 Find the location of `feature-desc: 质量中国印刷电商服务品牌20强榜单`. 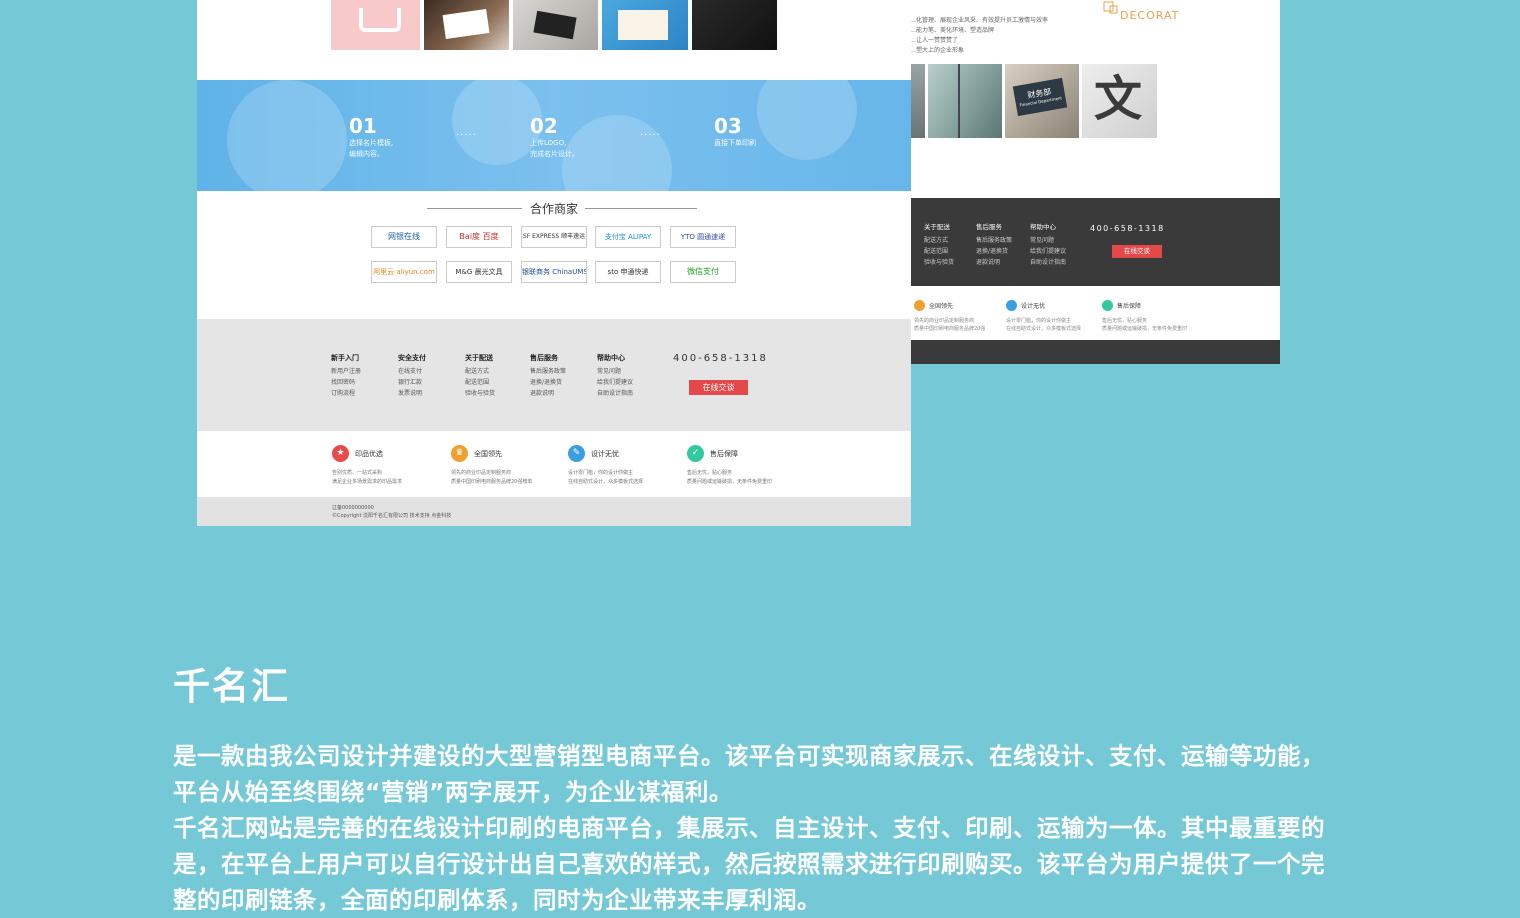

feature-desc: 质量中国印刷电商服务品牌20强榜单 is located at coordinates (492, 482).